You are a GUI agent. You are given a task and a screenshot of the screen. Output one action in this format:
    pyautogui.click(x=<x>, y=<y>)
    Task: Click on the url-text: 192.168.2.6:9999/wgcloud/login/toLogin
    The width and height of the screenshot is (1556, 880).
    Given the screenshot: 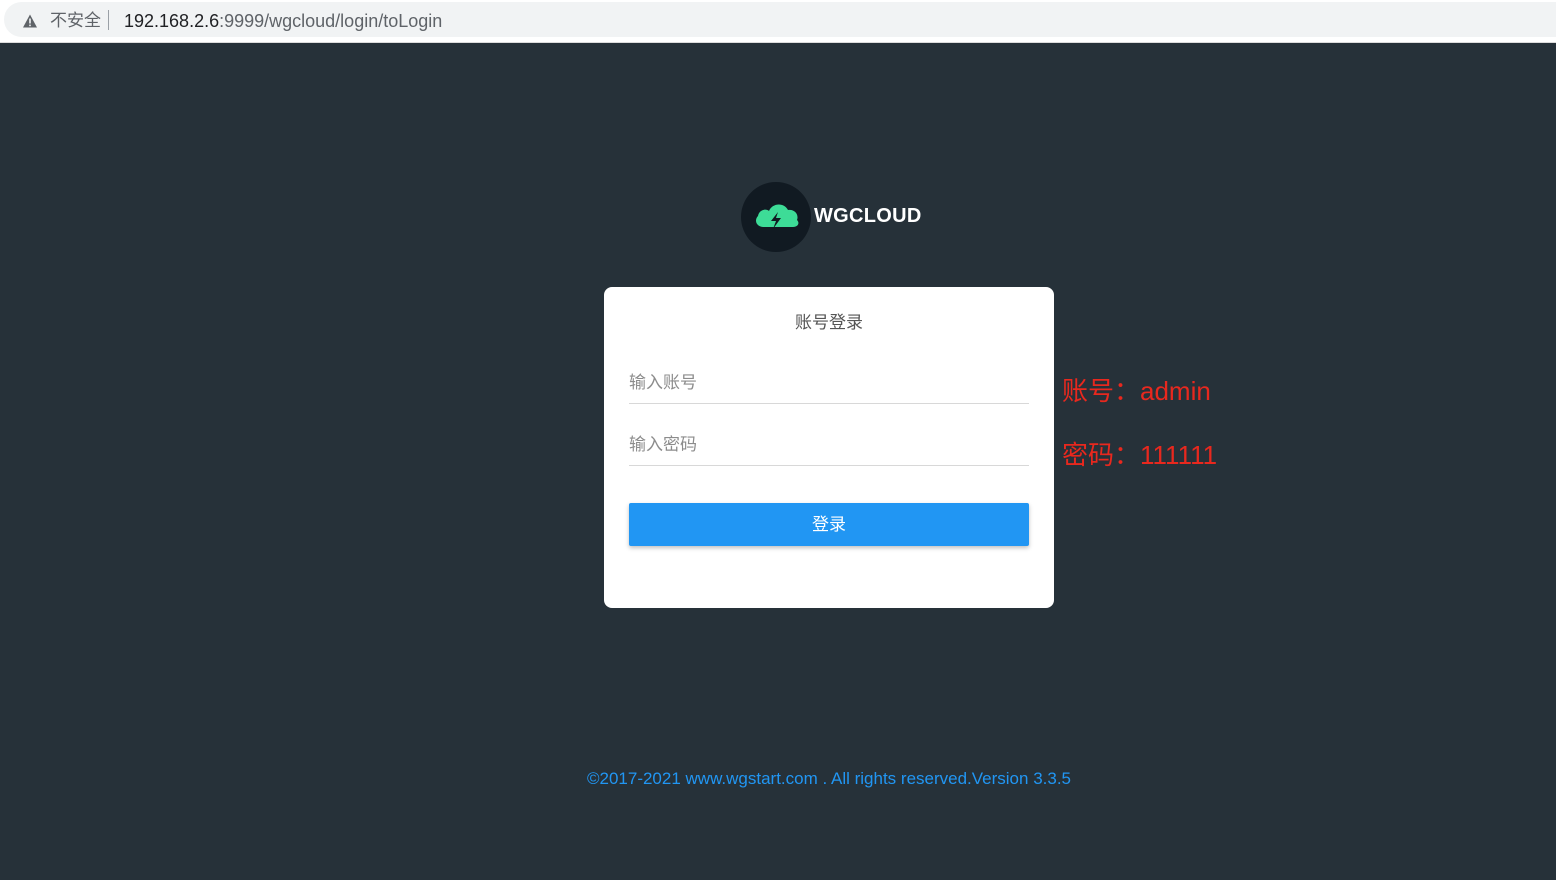 What is the action you would take?
    pyautogui.click(x=283, y=21)
    